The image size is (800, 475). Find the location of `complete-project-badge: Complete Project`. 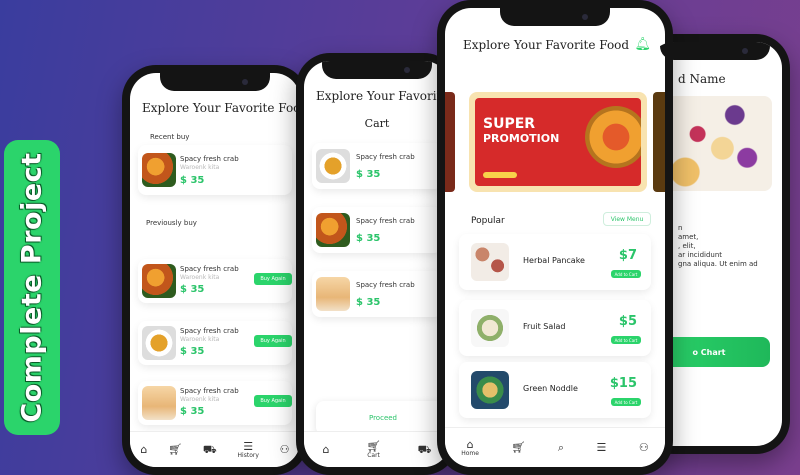

complete-project-badge: Complete Project is located at coordinates (32, 287).